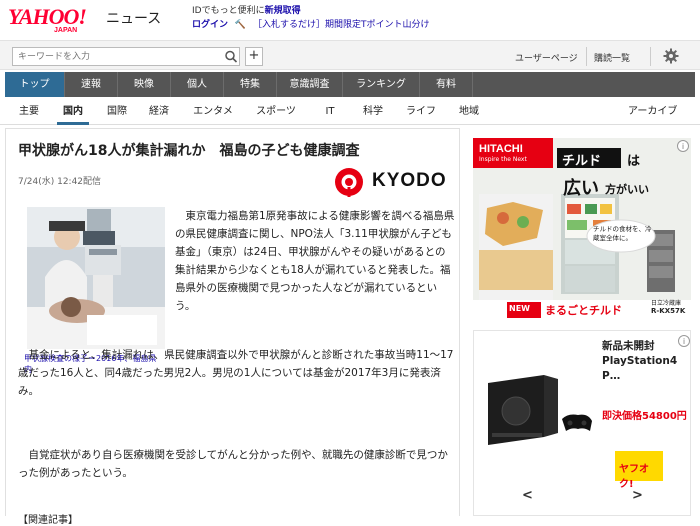 The width and height of the screenshot is (700, 526). I want to click on ad-new-badge: NEW, so click(519, 308).